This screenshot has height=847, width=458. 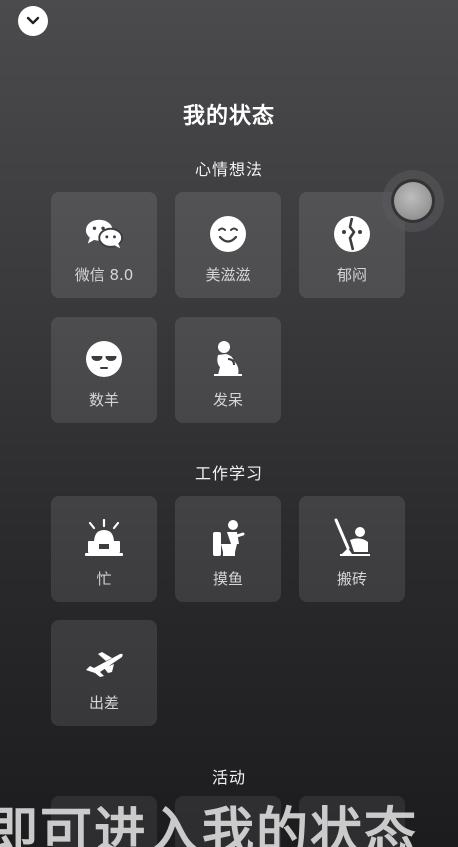 What do you see at coordinates (104, 538) in the screenshot?
I see `alarm-laptop-icon` at bounding box center [104, 538].